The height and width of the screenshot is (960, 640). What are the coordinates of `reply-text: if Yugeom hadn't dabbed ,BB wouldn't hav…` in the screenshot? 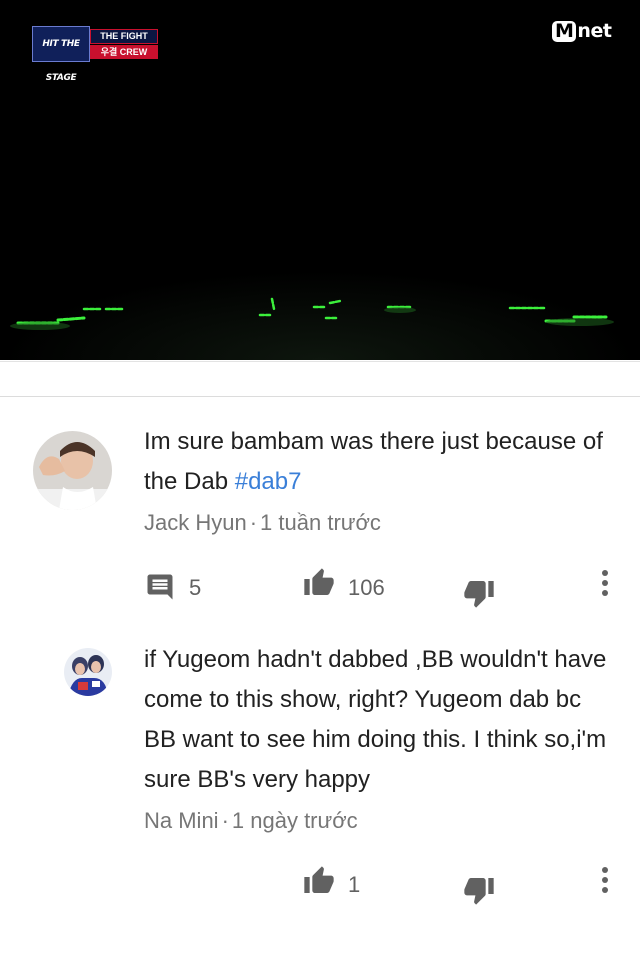 It's located at (375, 719).